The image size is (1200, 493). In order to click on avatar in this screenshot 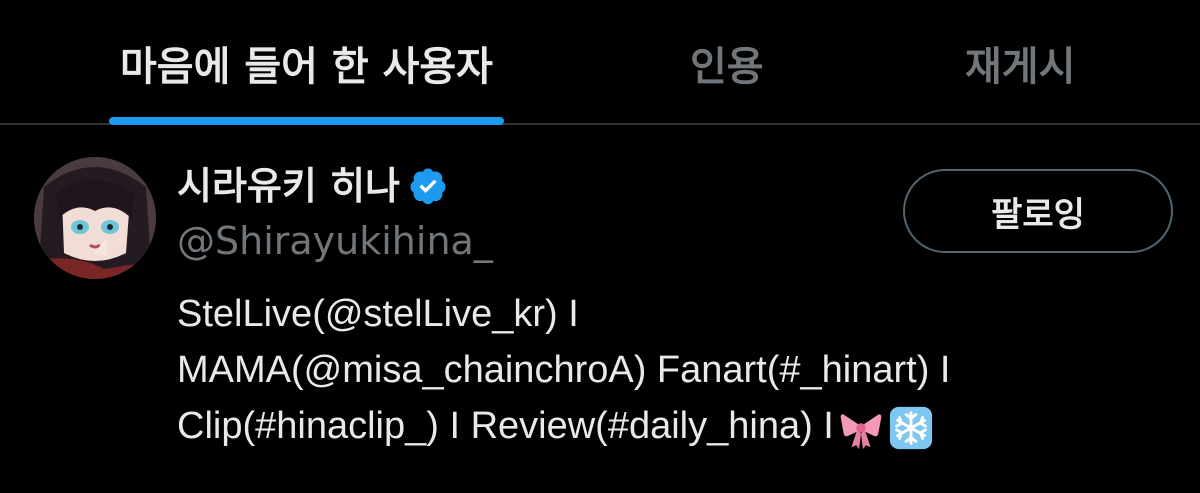, I will do `click(95, 218)`.